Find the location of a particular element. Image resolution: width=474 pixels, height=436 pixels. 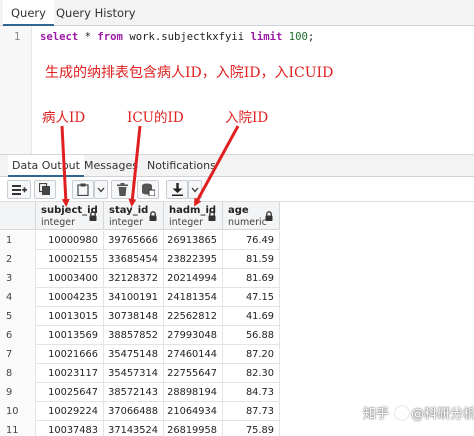

watermark-logo-icon is located at coordinates (402, 413).